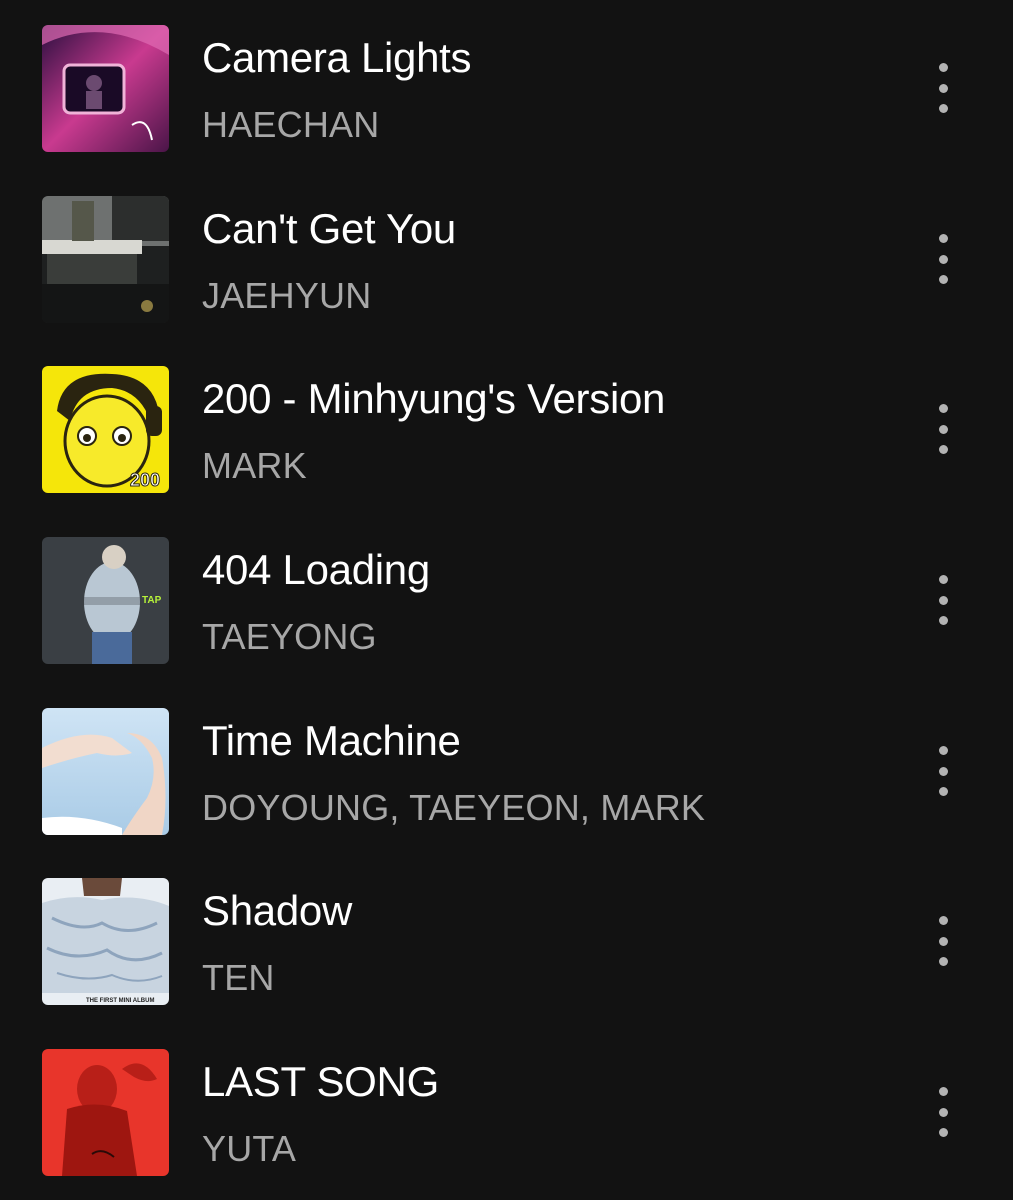  Describe the element at coordinates (453, 808) in the screenshot. I see `track-artist: DOYOUNG, TAEYEON, MARK` at that location.